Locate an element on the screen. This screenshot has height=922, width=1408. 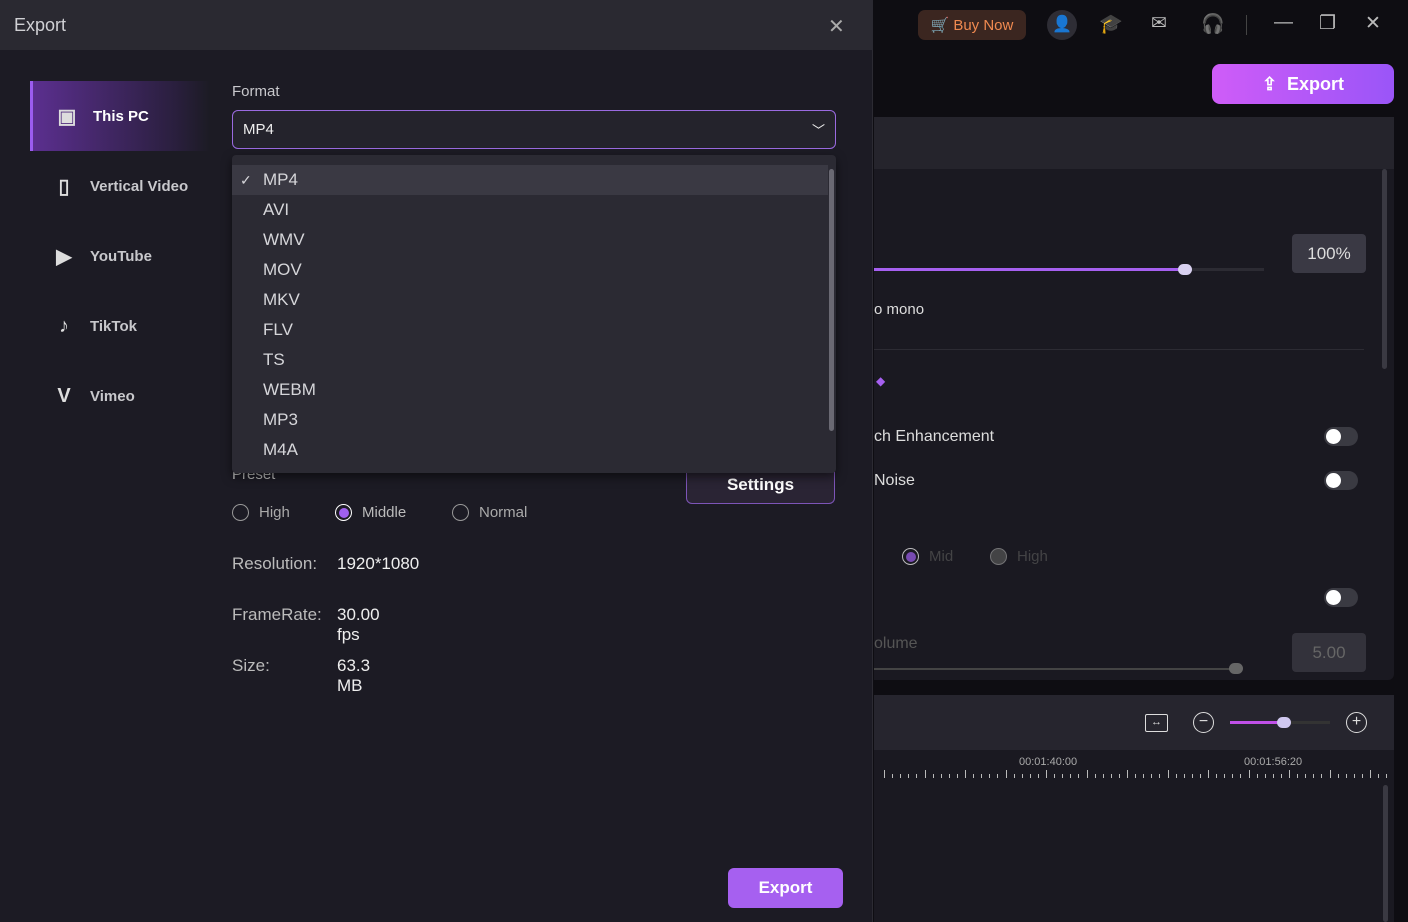
zoom-in-icon: + is located at coordinates (1356, 722).